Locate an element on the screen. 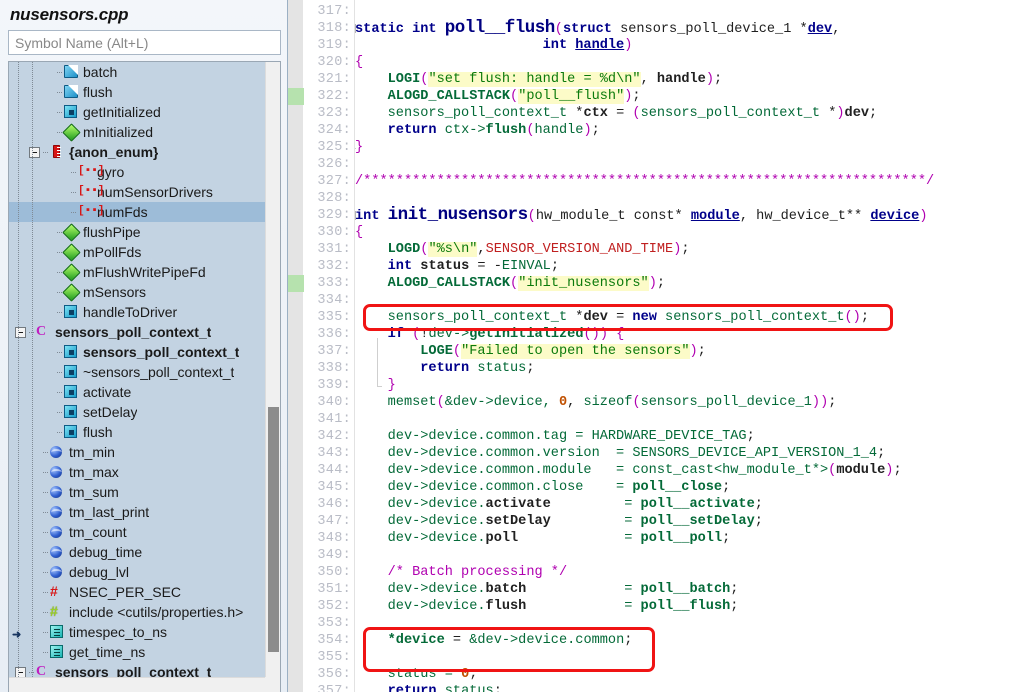 The width and height of the screenshot is (1019, 692). tree-item--anon_enum-: {anon_enum} is located at coordinates (137, 152).